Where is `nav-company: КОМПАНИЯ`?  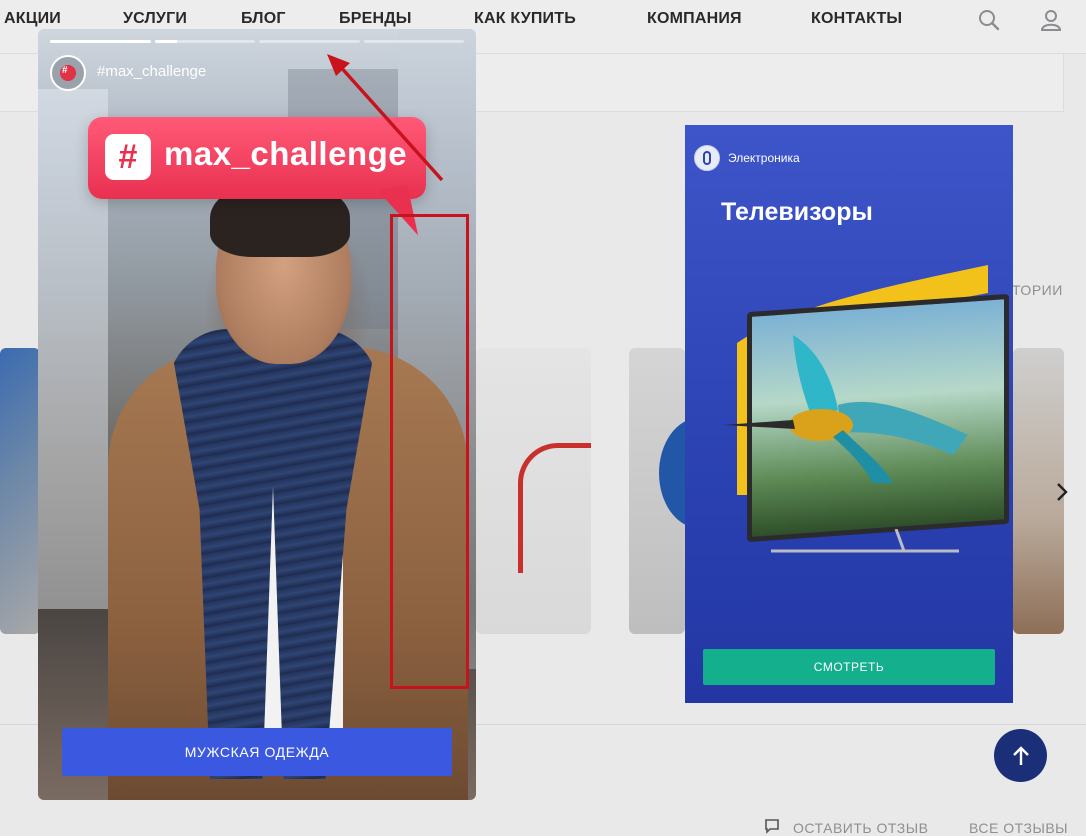
nav-company: КОМПАНИЯ is located at coordinates (694, 19).